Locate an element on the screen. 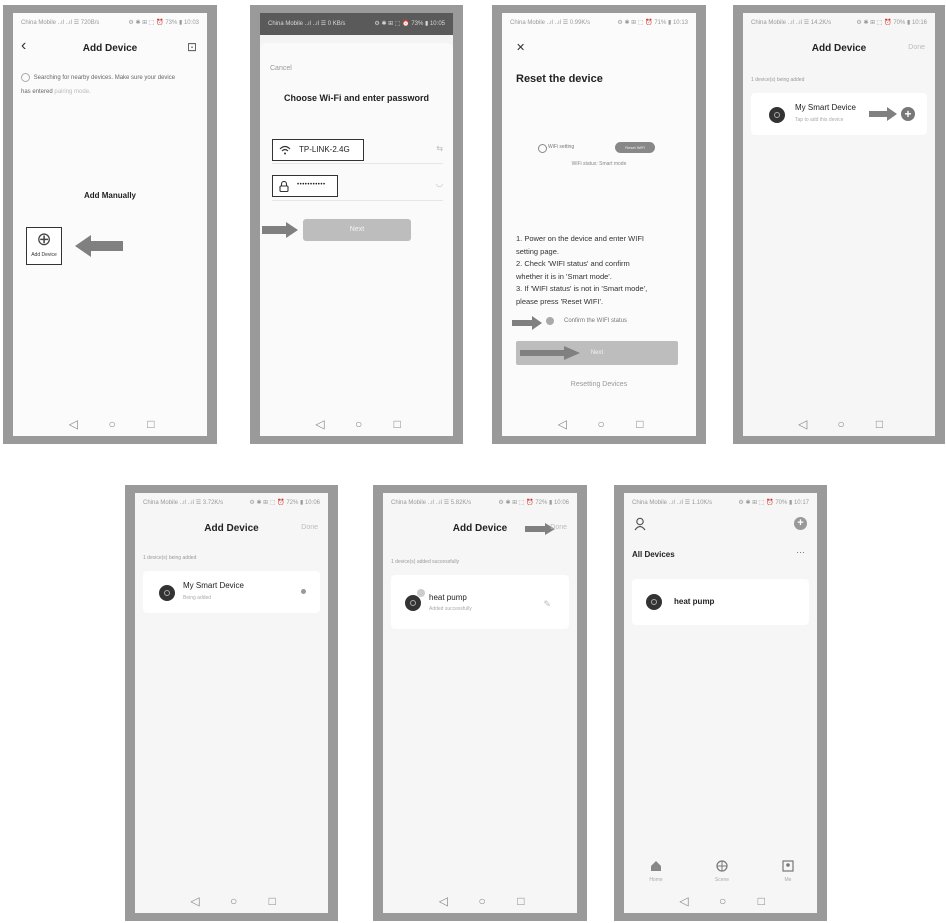  device-card: heat pump is located at coordinates (720, 602).